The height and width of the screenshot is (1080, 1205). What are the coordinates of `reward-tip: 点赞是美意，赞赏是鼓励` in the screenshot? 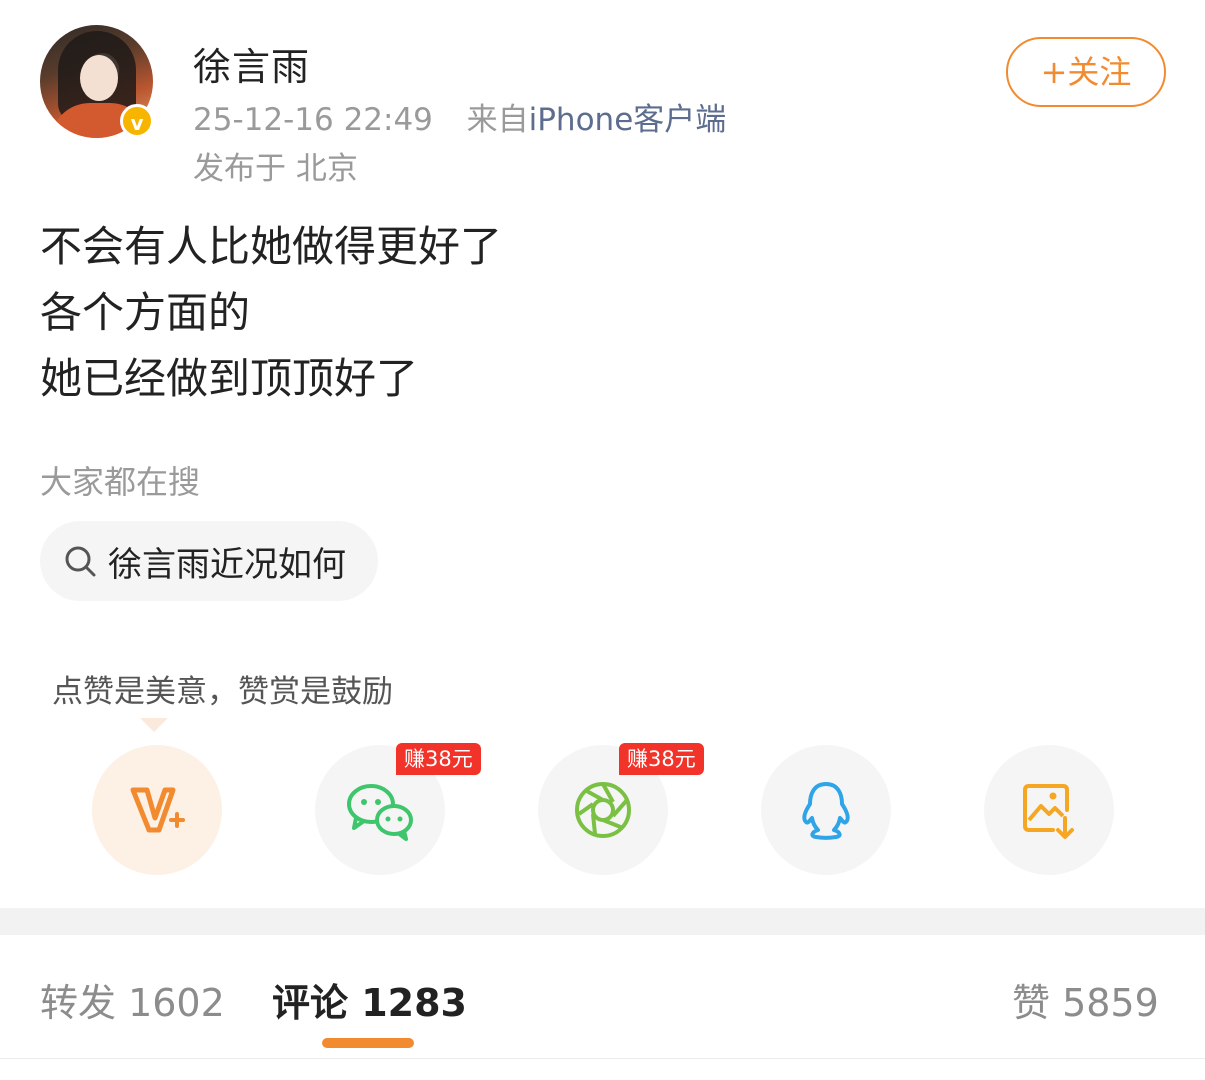 It's located at (222, 692).